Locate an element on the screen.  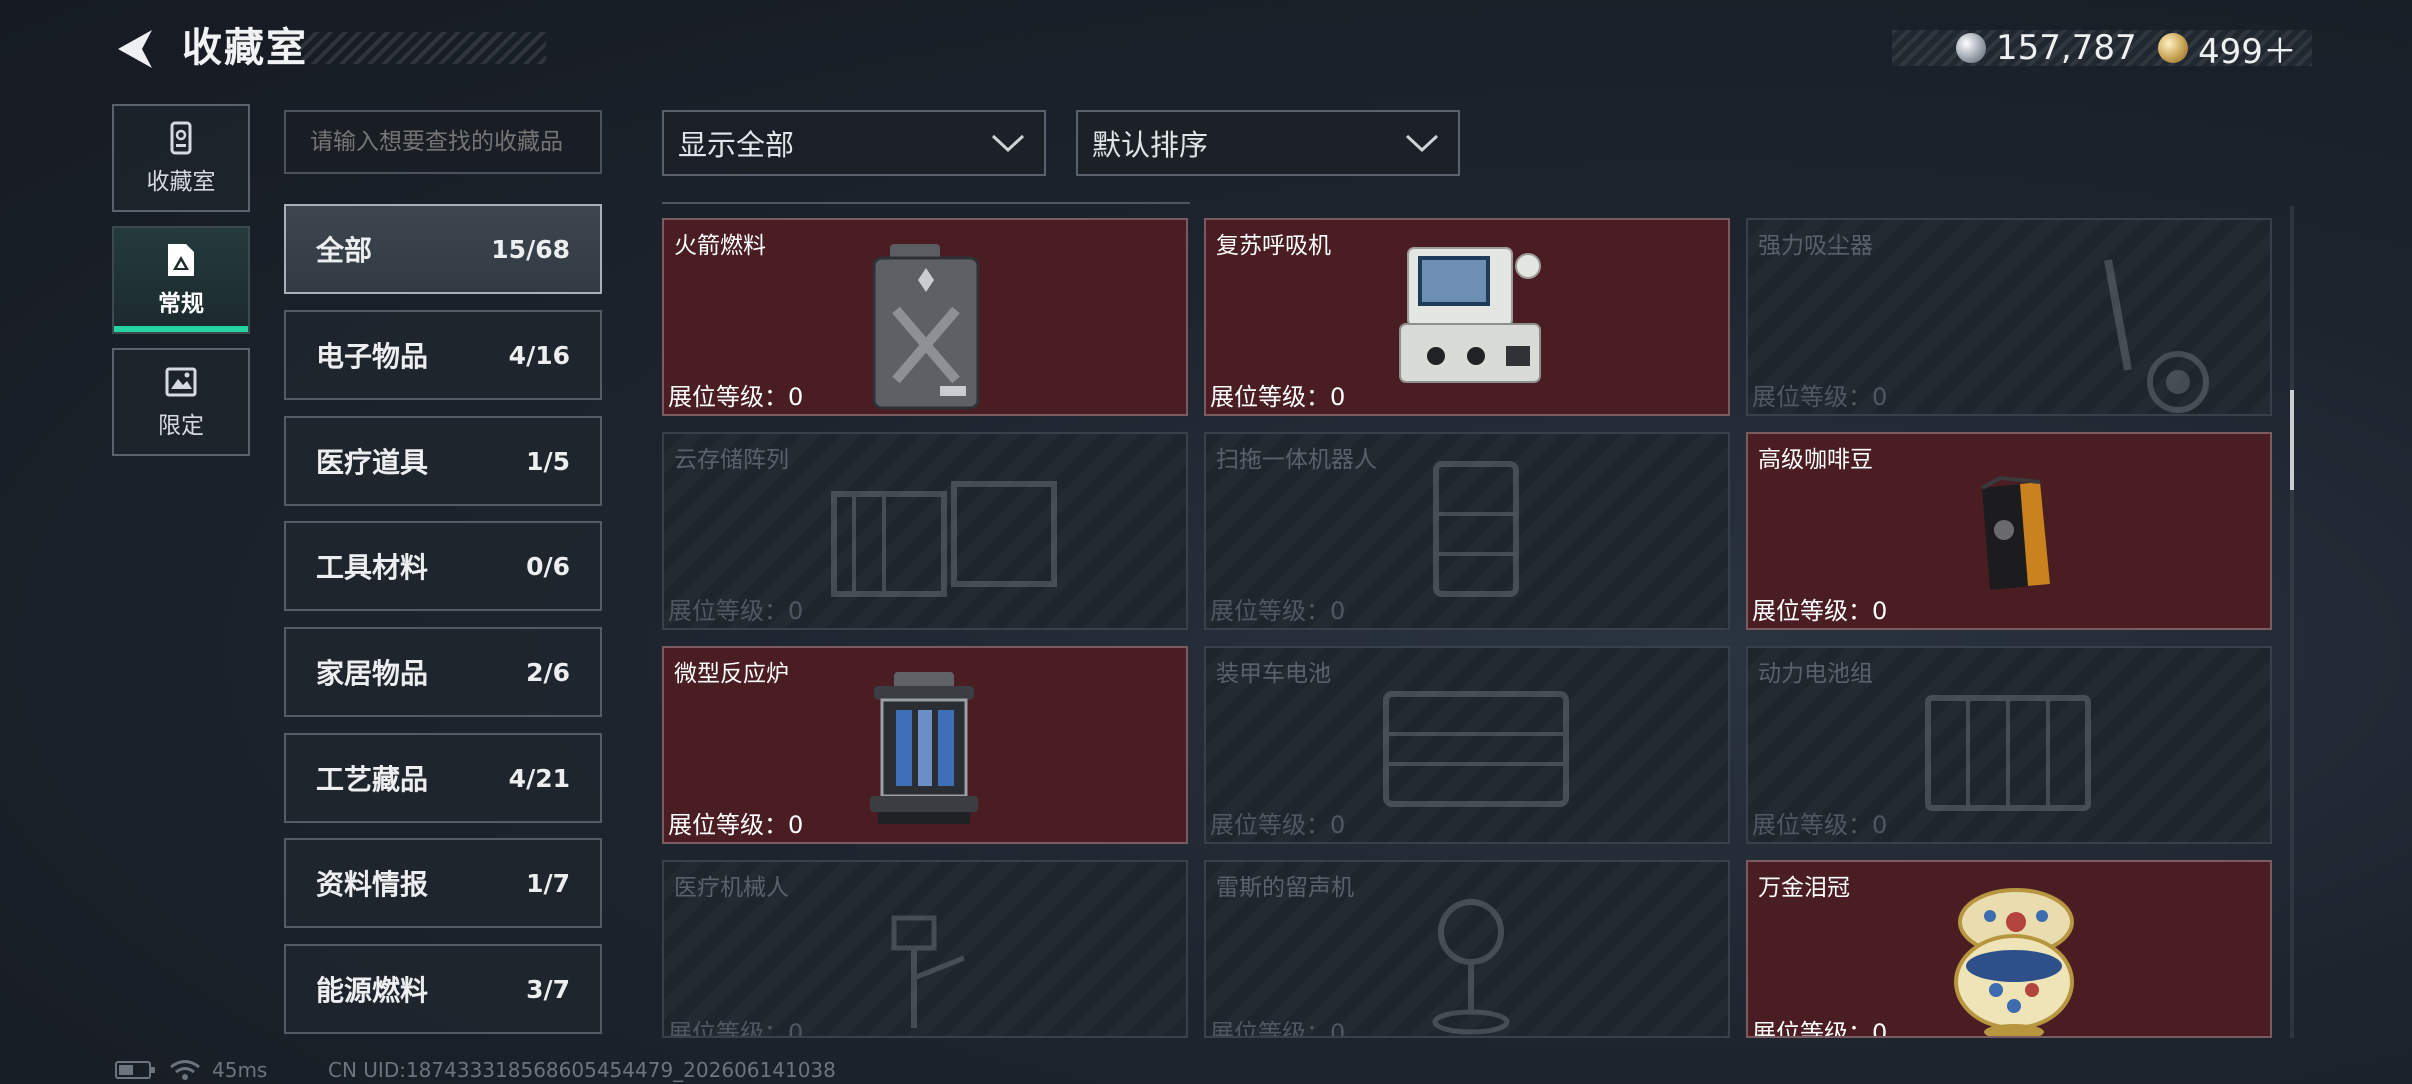
active-indicator is located at coordinates (181, 329).